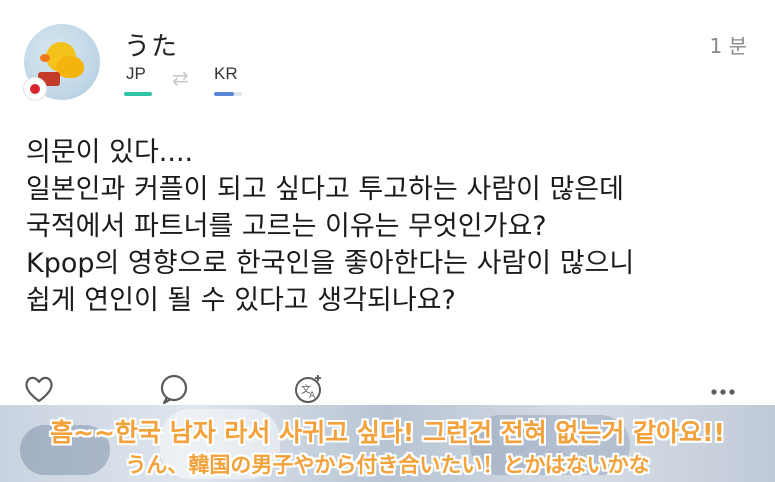  What do you see at coordinates (286, 226) in the screenshot?
I see `post-body-line: 국적에서 파트너를 고르는 이유는 무엇인가요?` at bounding box center [286, 226].